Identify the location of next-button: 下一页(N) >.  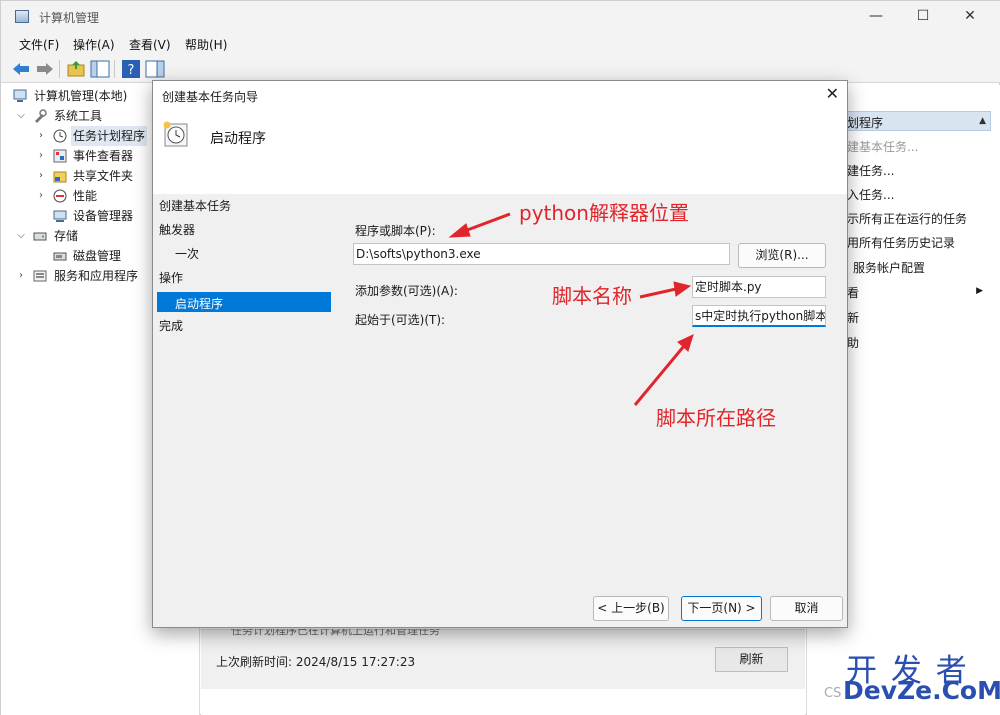
(721, 608).